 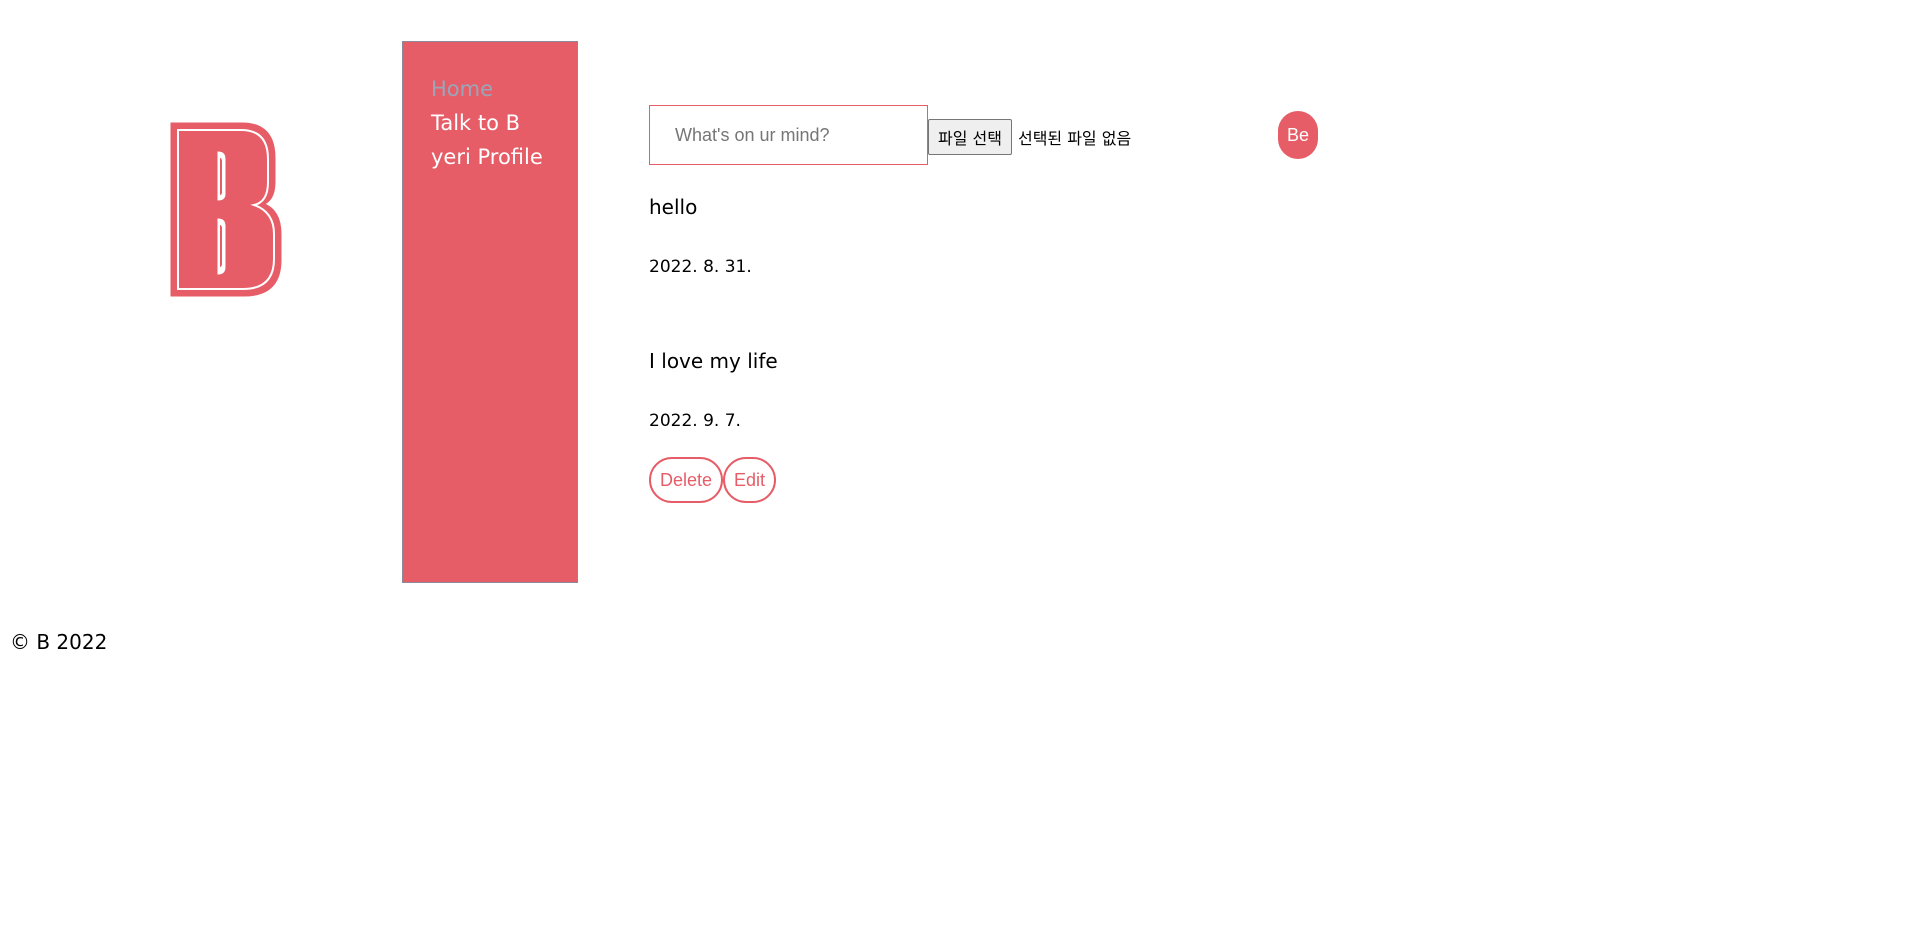 What do you see at coordinates (1074, 138) in the screenshot?
I see `file-status-text: 선택된 파일 없음` at bounding box center [1074, 138].